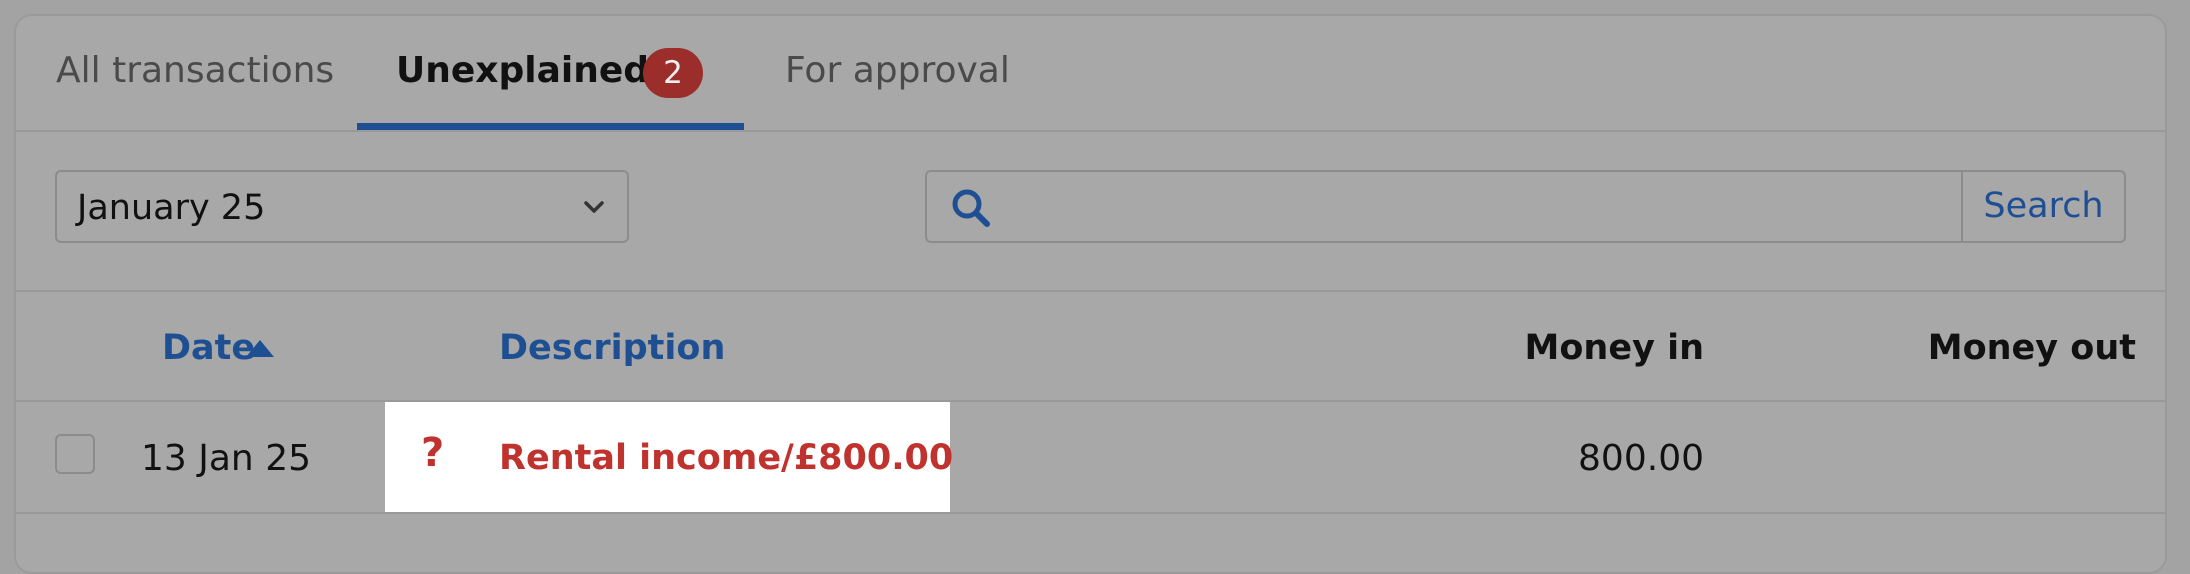 This screenshot has width=2190, height=574. What do you see at coordinates (522, 70) in the screenshot?
I see `tab-unexplained: Unexplained` at bounding box center [522, 70].